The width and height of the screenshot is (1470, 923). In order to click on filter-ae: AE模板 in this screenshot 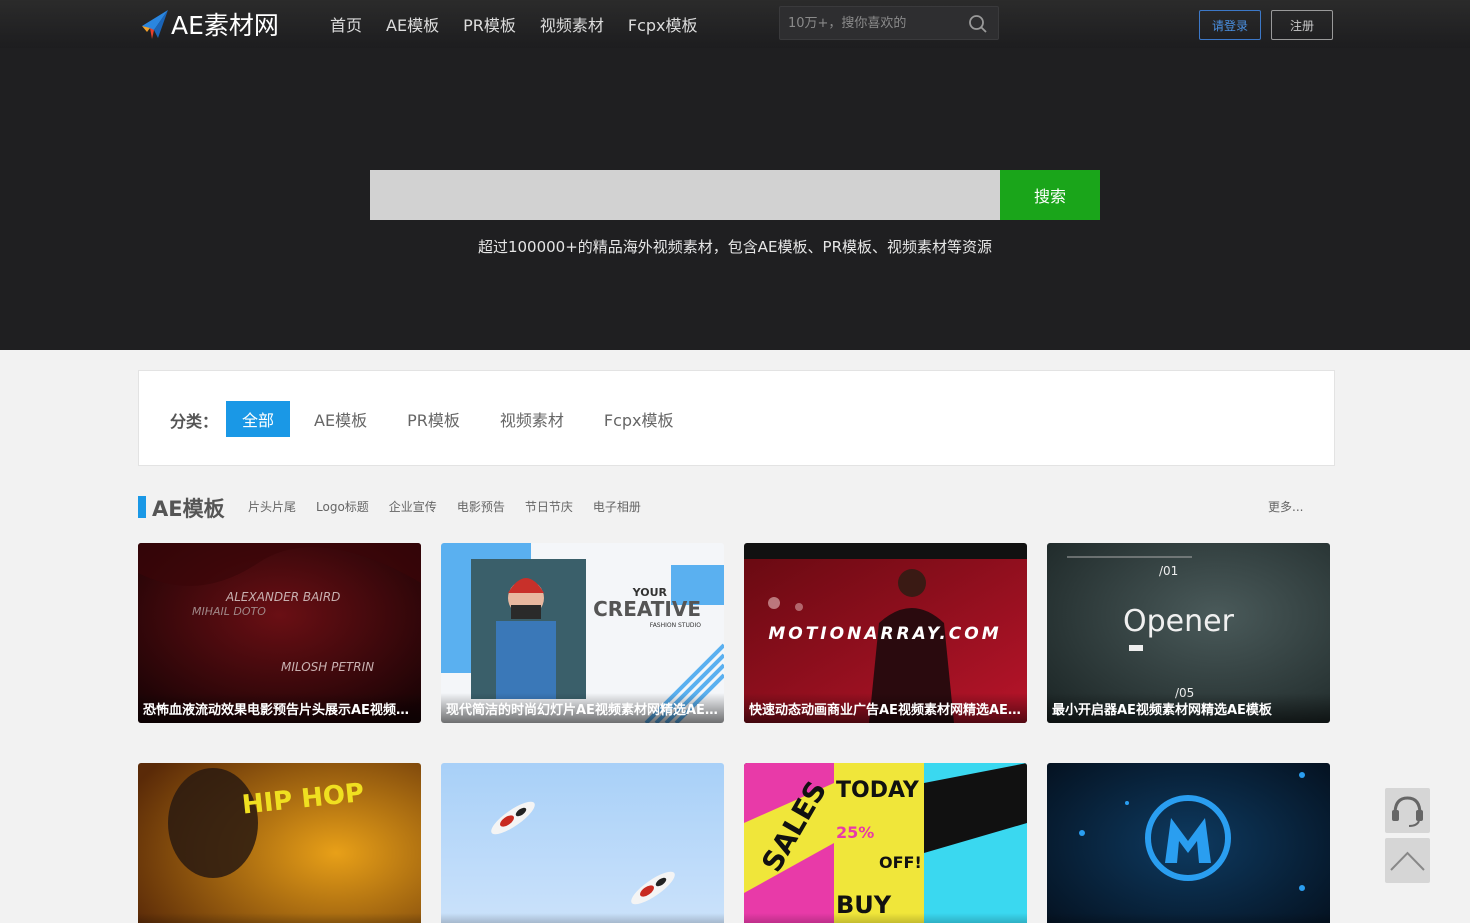, I will do `click(340, 419)`.